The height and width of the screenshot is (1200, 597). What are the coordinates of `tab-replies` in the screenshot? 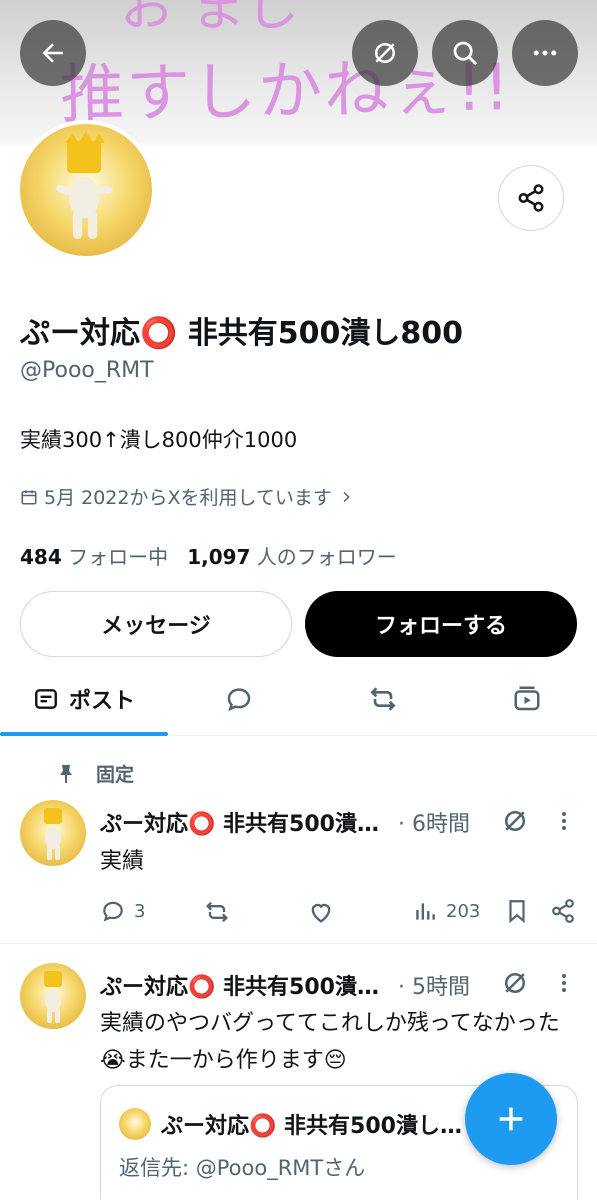 It's located at (239, 699).